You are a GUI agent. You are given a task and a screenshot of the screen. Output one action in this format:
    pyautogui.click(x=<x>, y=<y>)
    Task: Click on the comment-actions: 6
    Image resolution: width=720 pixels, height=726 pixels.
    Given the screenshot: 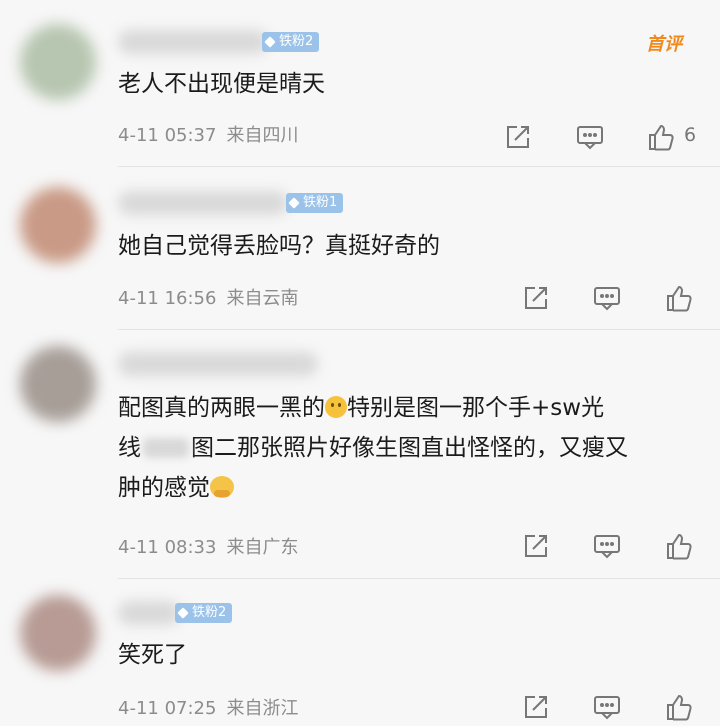 What is the action you would take?
    pyautogui.click(x=360, y=137)
    